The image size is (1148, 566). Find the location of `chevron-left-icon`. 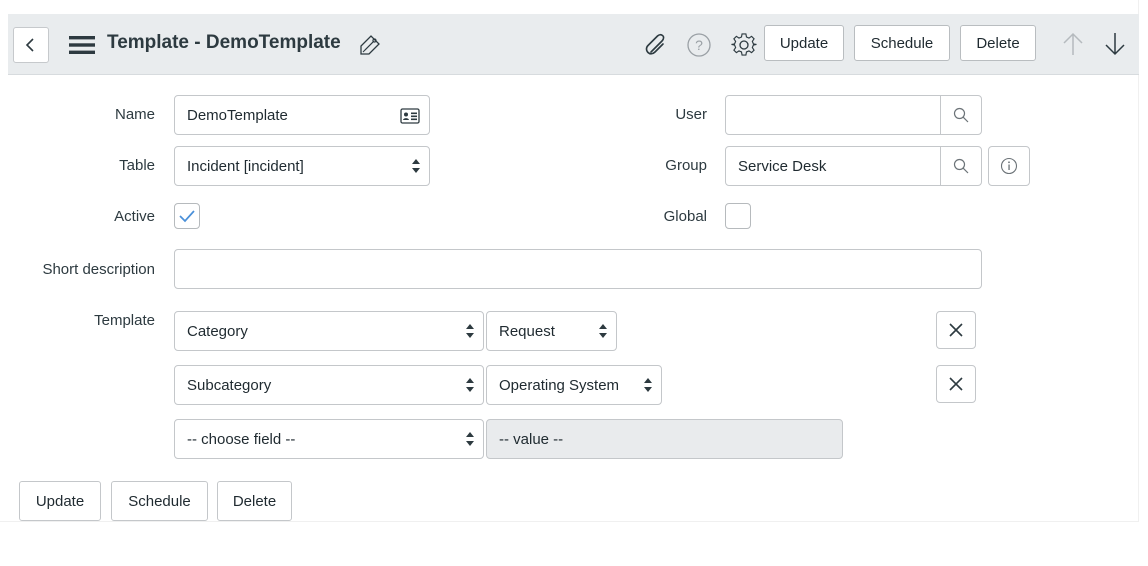

chevron-left-icon is located at coordinates (29, 45).